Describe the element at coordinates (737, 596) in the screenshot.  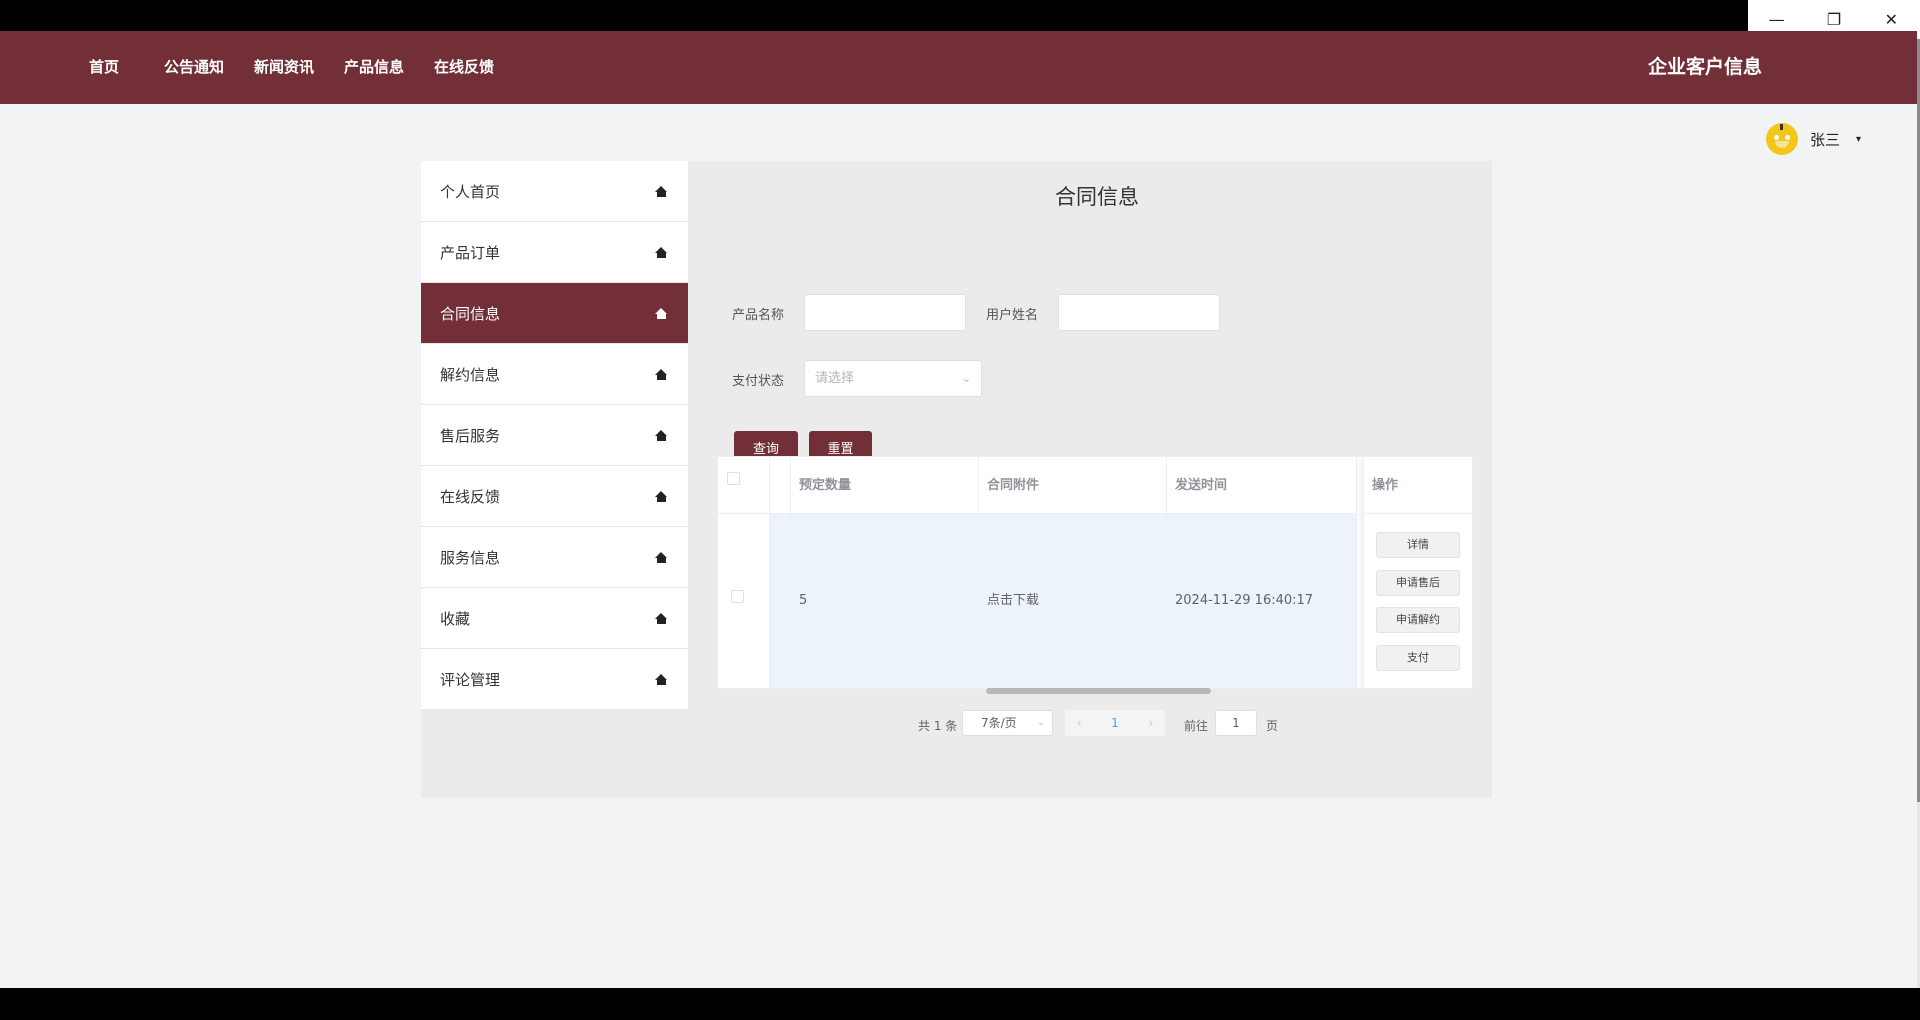
I see `row-checkbox` at that location.